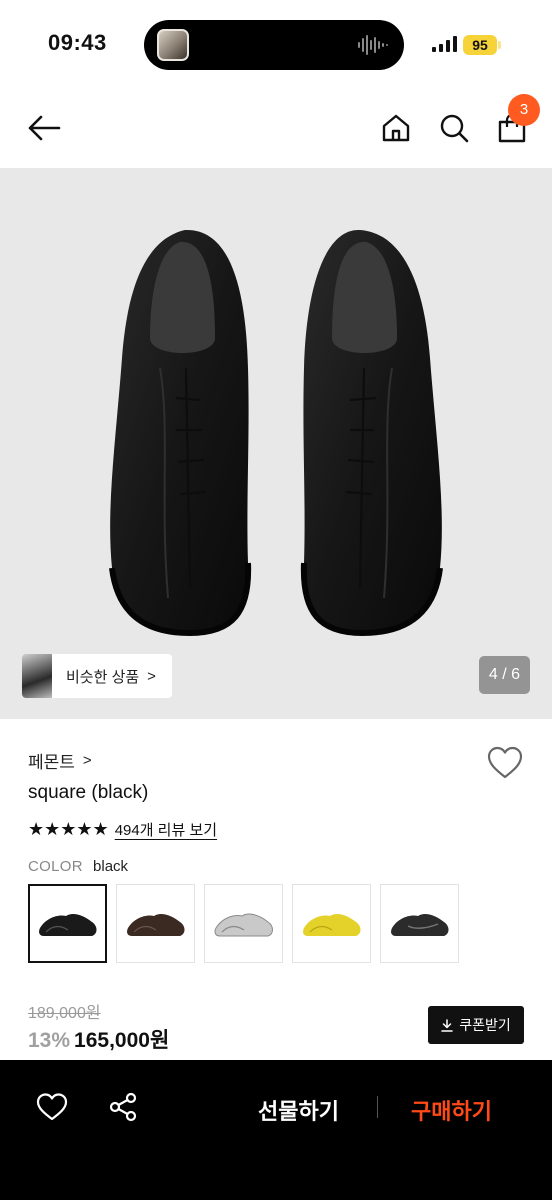 The width and height of the screenshot is (552, 1200). I want to click on similar-products-button: 비슷한 상품 >, so click(97, 676).